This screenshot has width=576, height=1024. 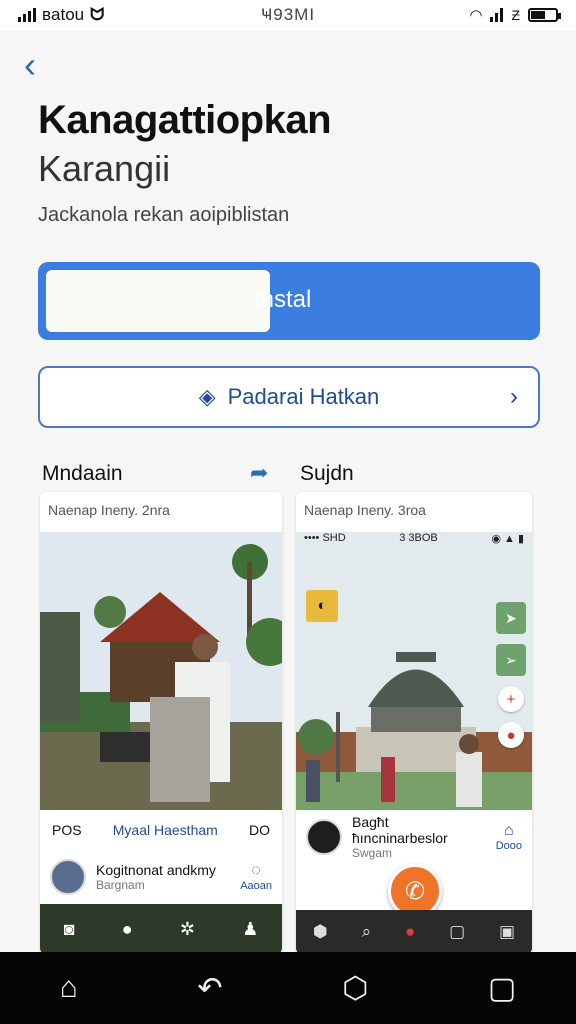 What do you see at coordinates (109, 510) in the screenshot?
I see `screenshot-caption-1: Naenap Ineny. 2nra` at bounding box center [109, 510].